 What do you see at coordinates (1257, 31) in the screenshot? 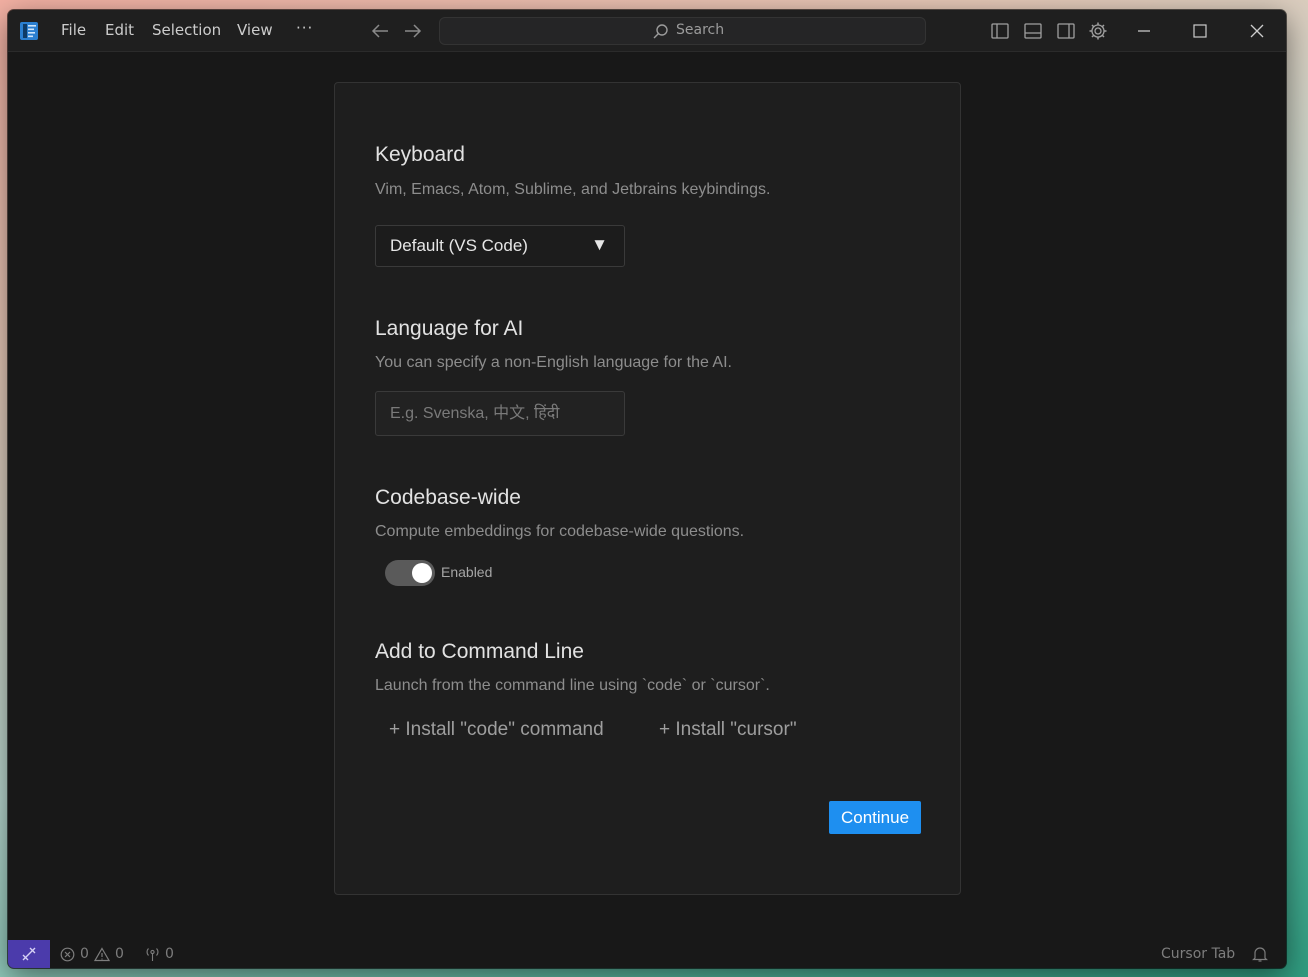
I see `close-icon` at bounding box center [1257, 31].